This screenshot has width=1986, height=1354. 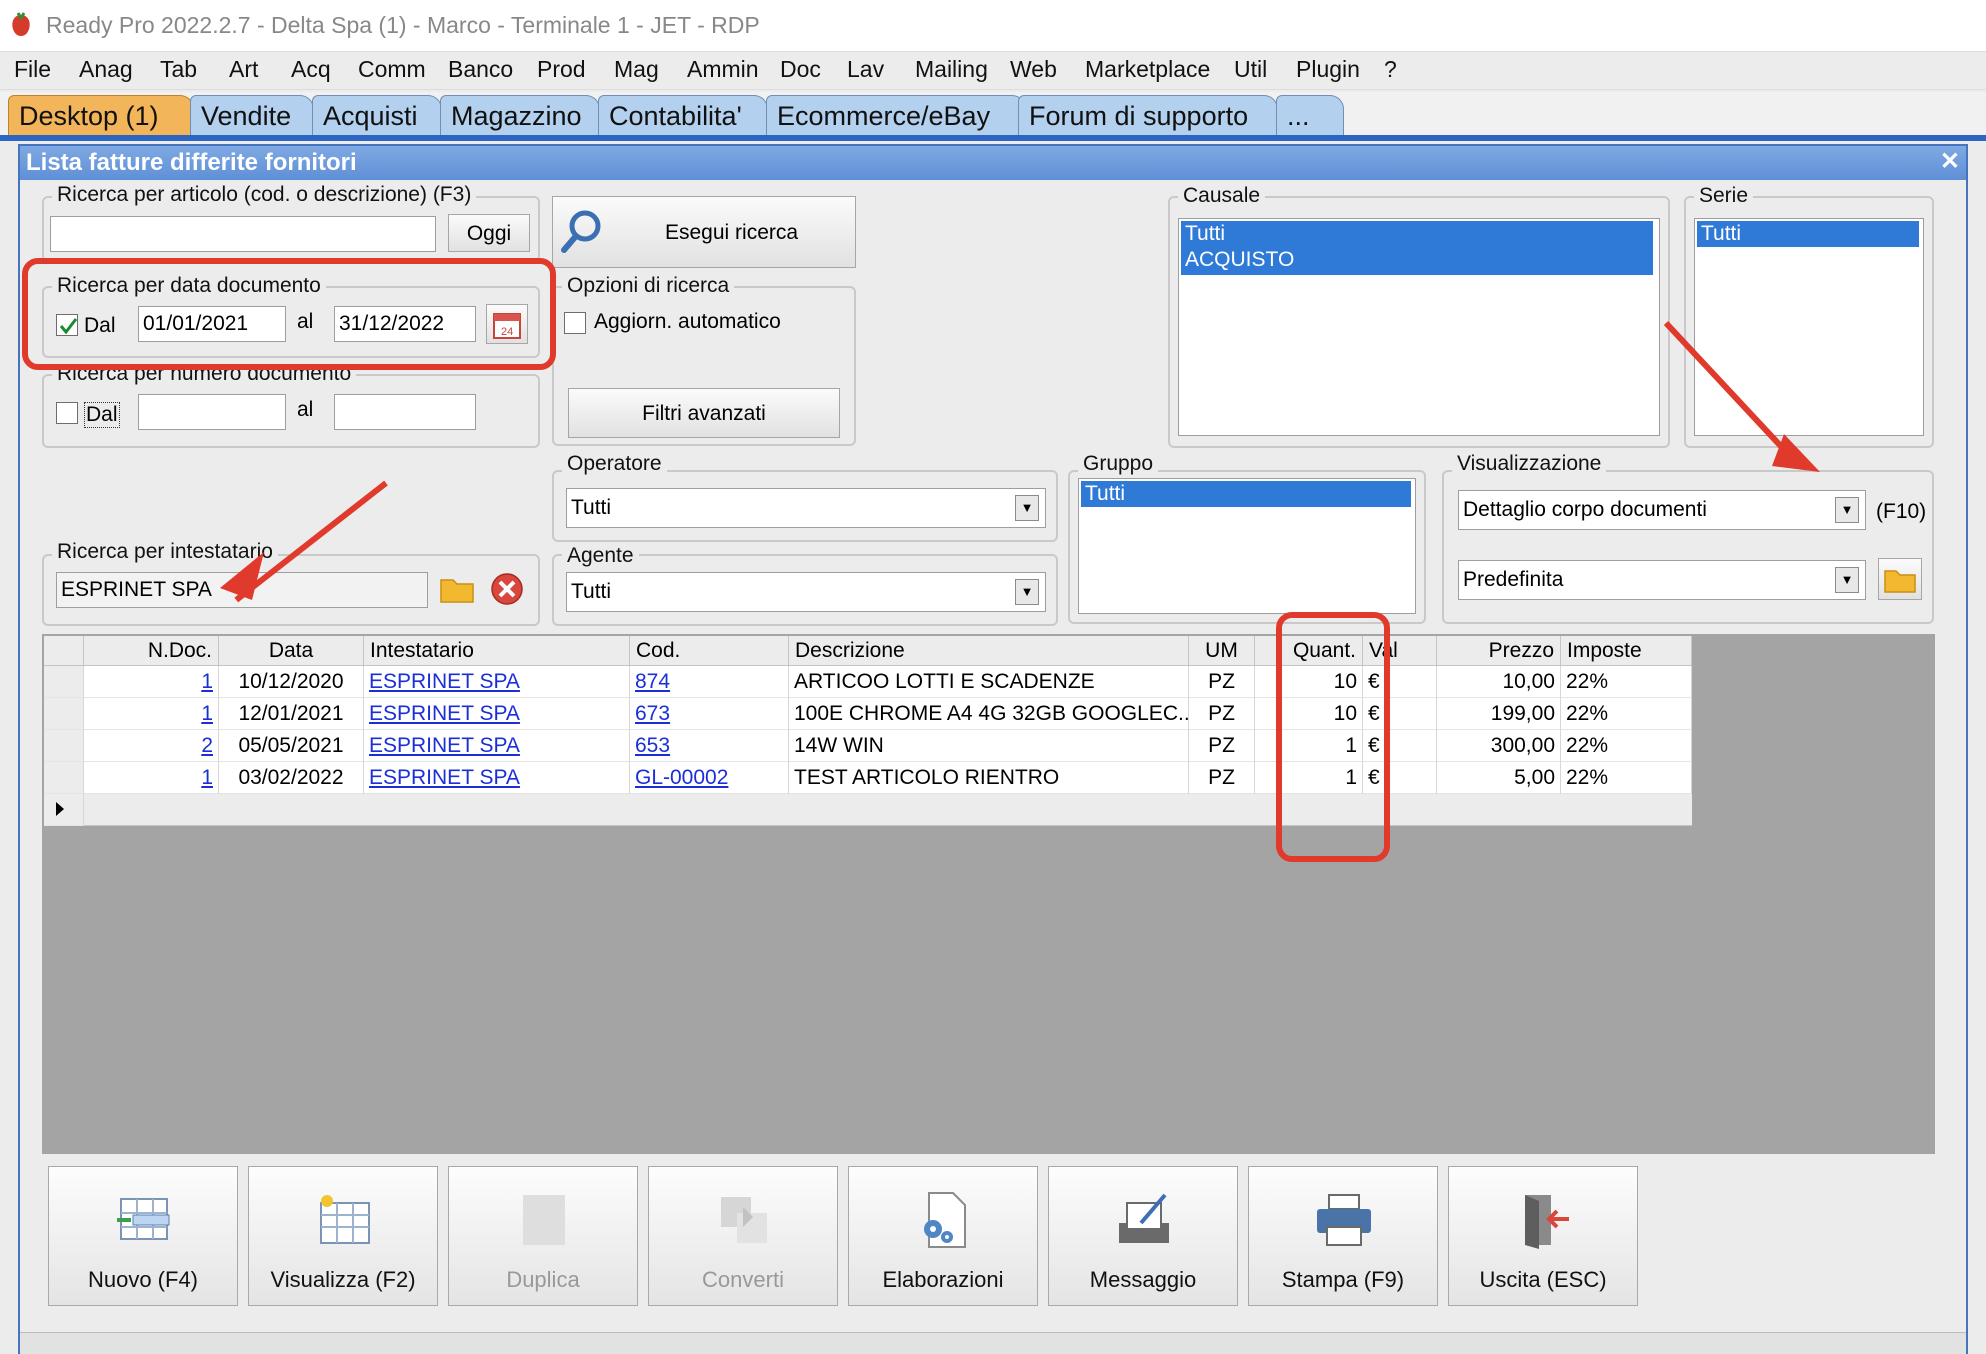 I want to click on menu-help: ?, so click(x=1390, y=69).